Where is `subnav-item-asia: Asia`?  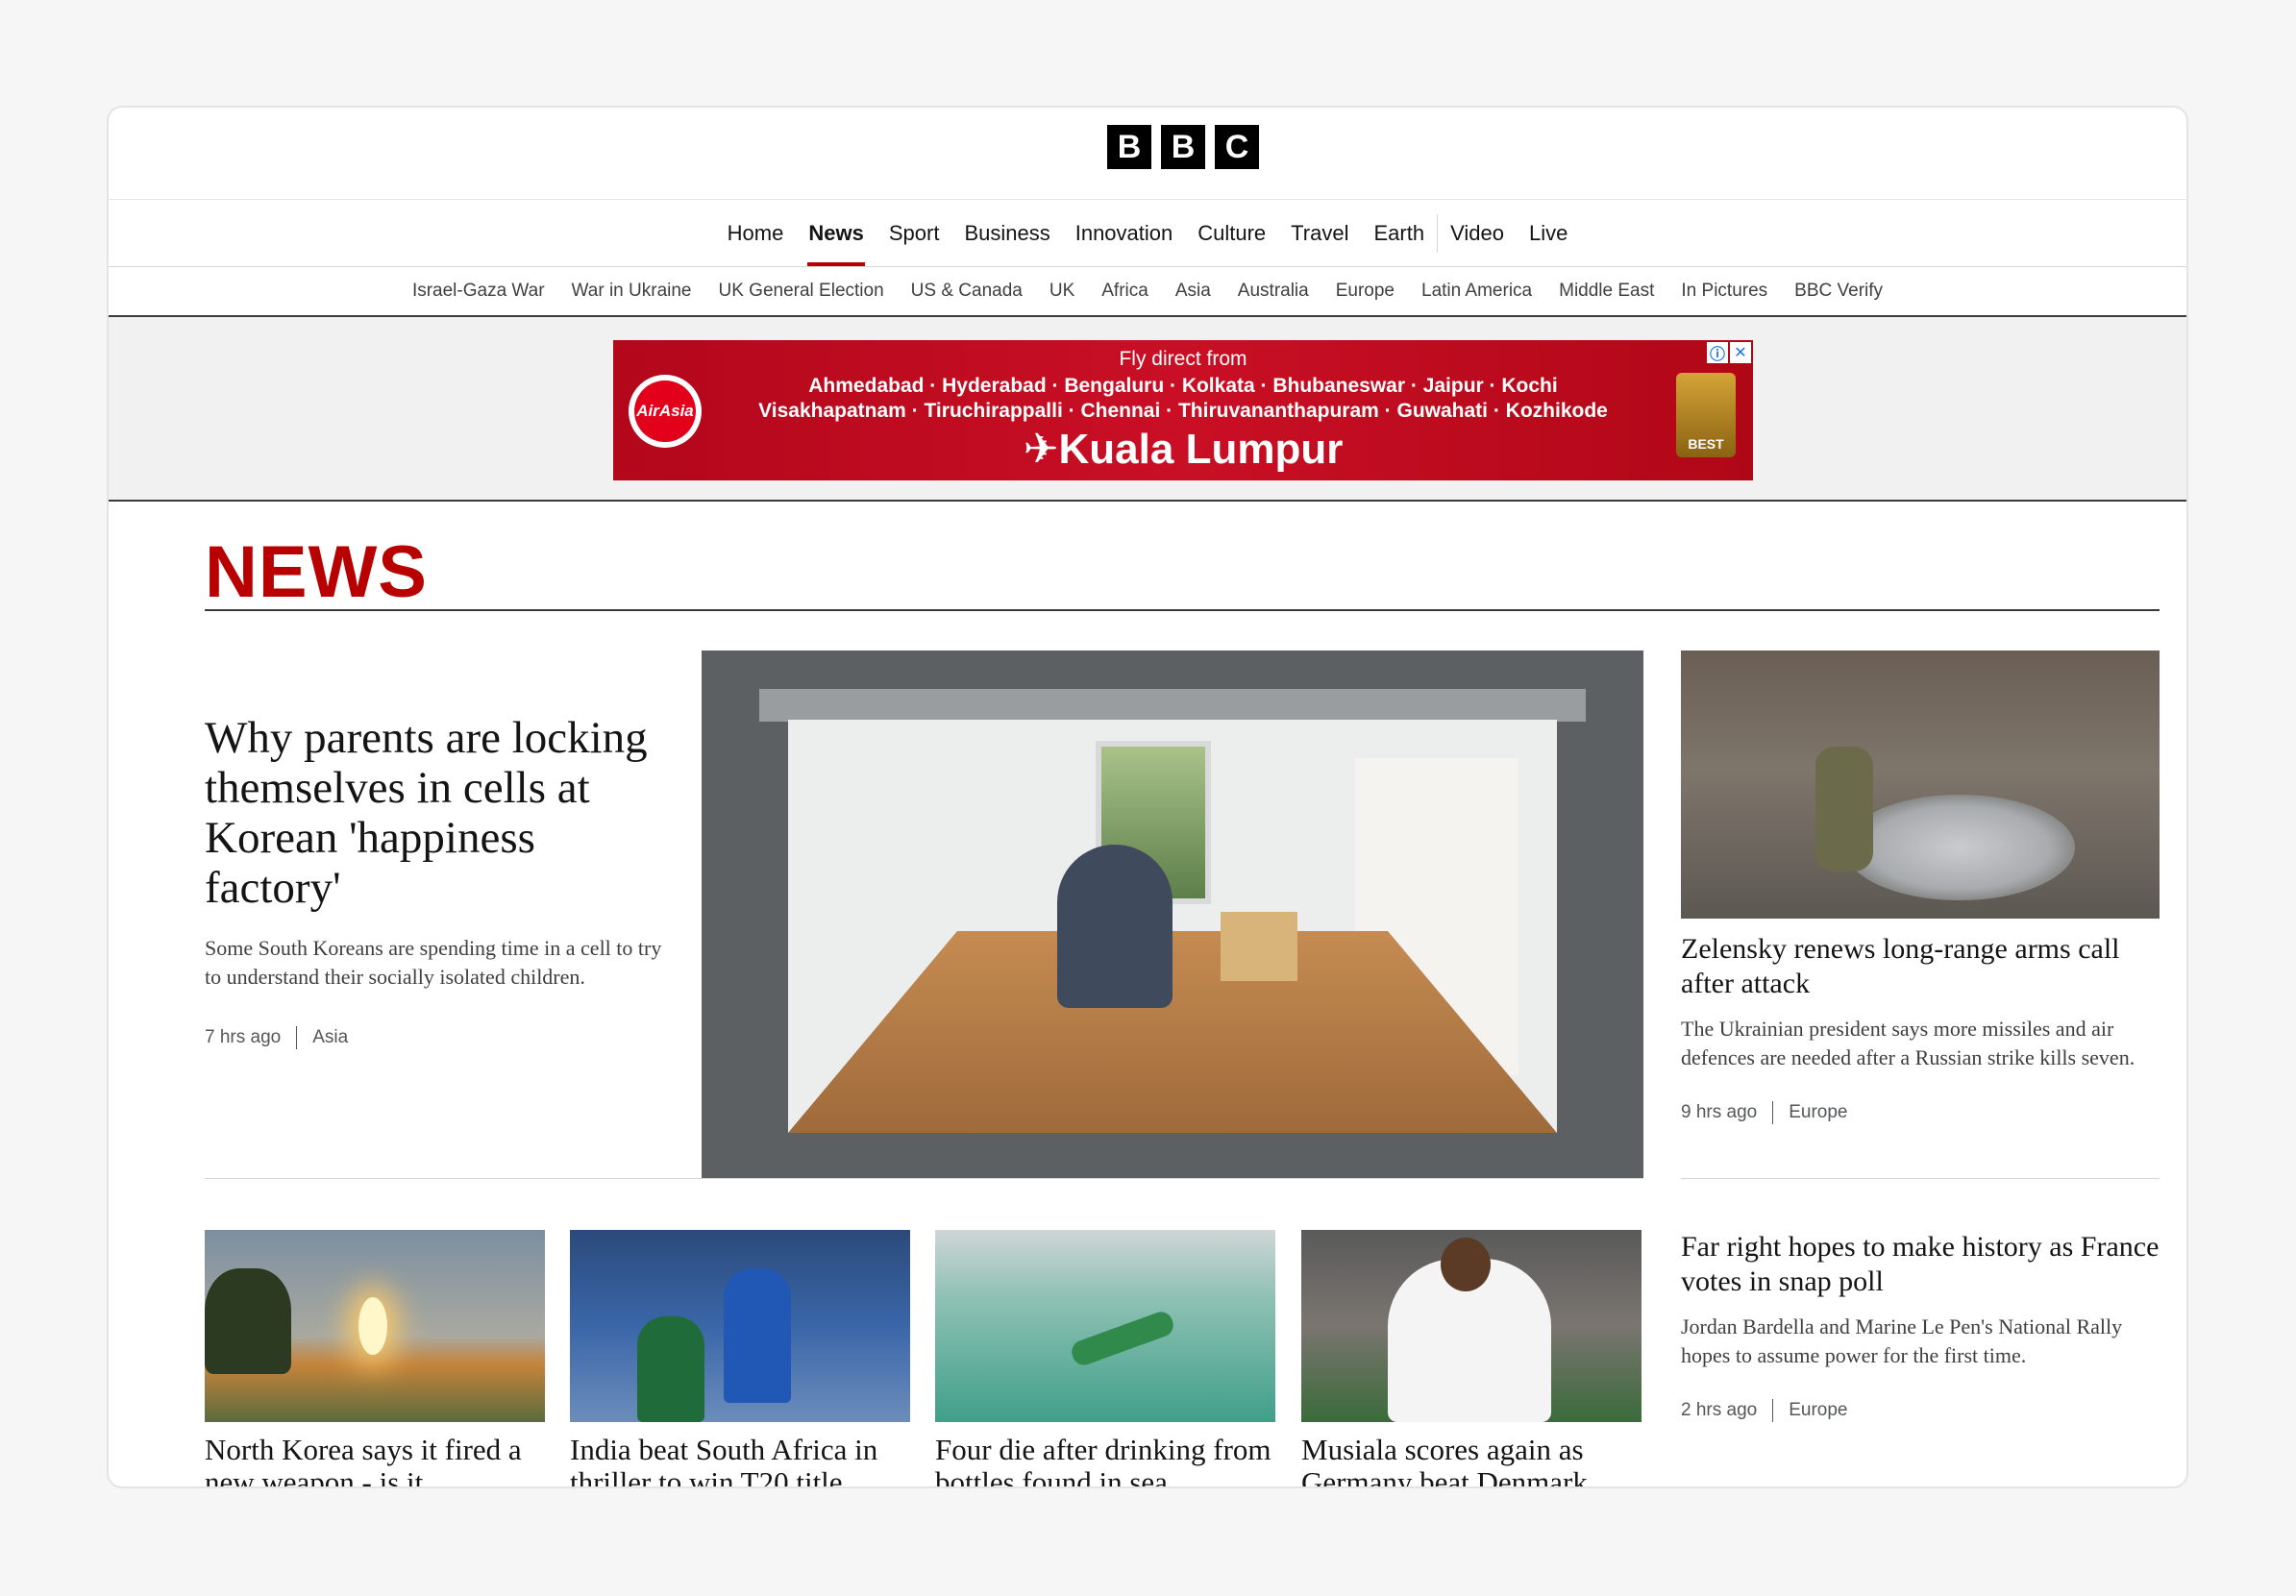
subnav-item-asia: Asia is located at coordinates (1193, 291).